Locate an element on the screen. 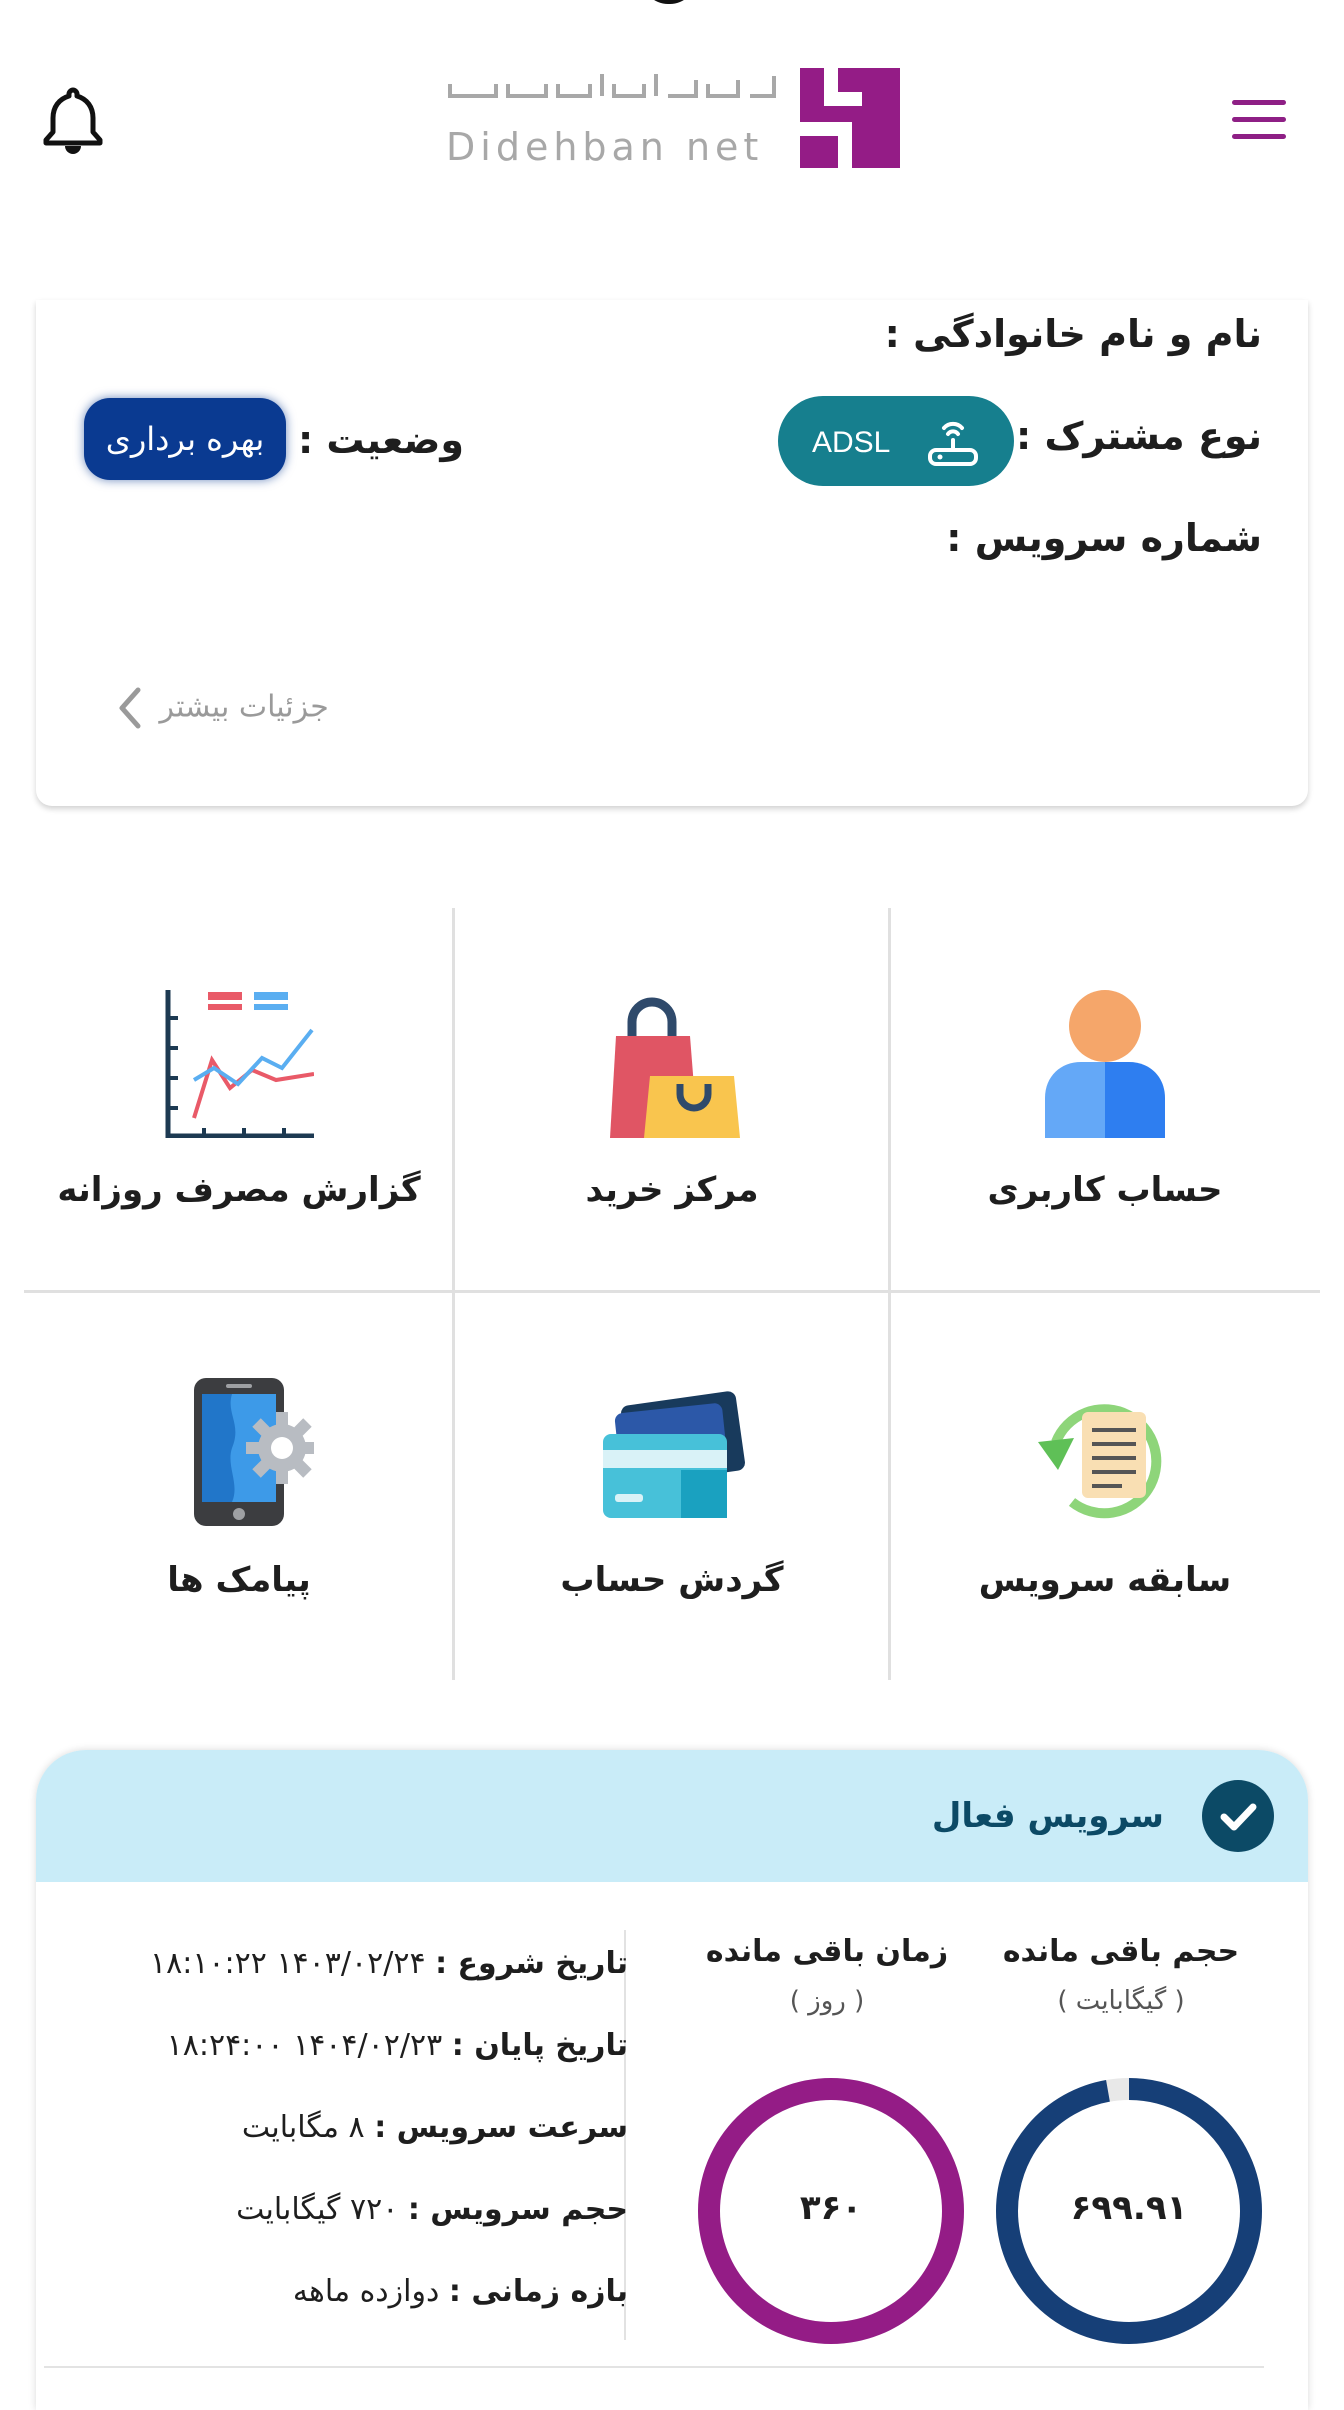 The width and height of the screenshot is (1344, 2410). speed-value: ۸ مگابایت is located at coordinates (303, 2127).